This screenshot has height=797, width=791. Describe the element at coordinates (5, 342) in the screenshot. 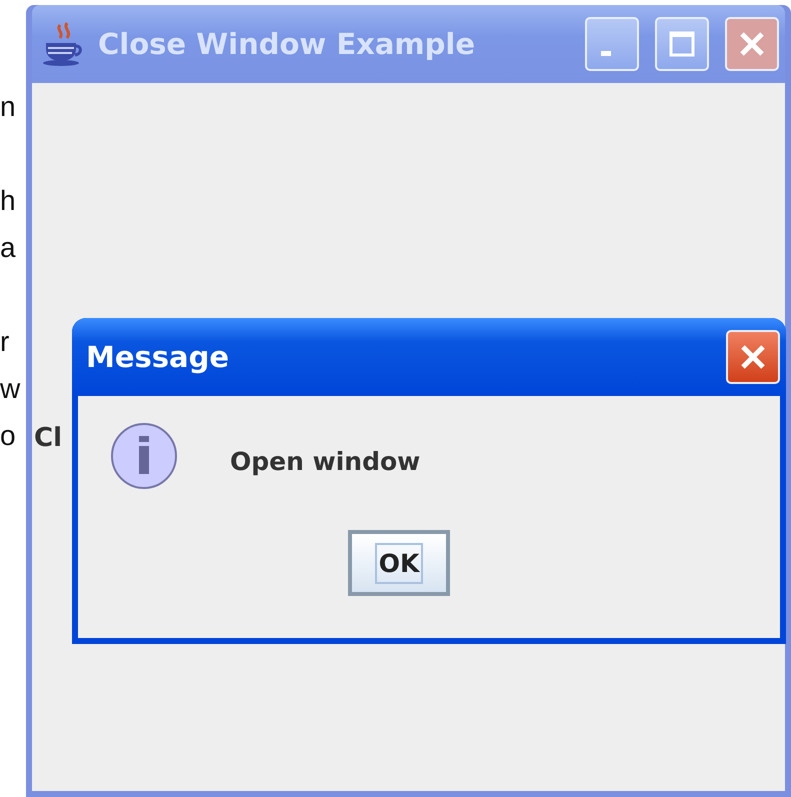

I see `background-text: r` at that location.